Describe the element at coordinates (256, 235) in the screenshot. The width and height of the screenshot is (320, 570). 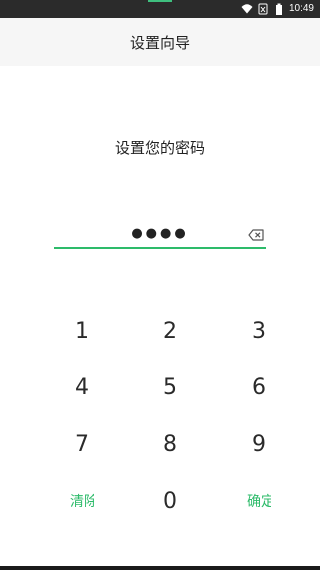
I see `backspace-icon` at that location.